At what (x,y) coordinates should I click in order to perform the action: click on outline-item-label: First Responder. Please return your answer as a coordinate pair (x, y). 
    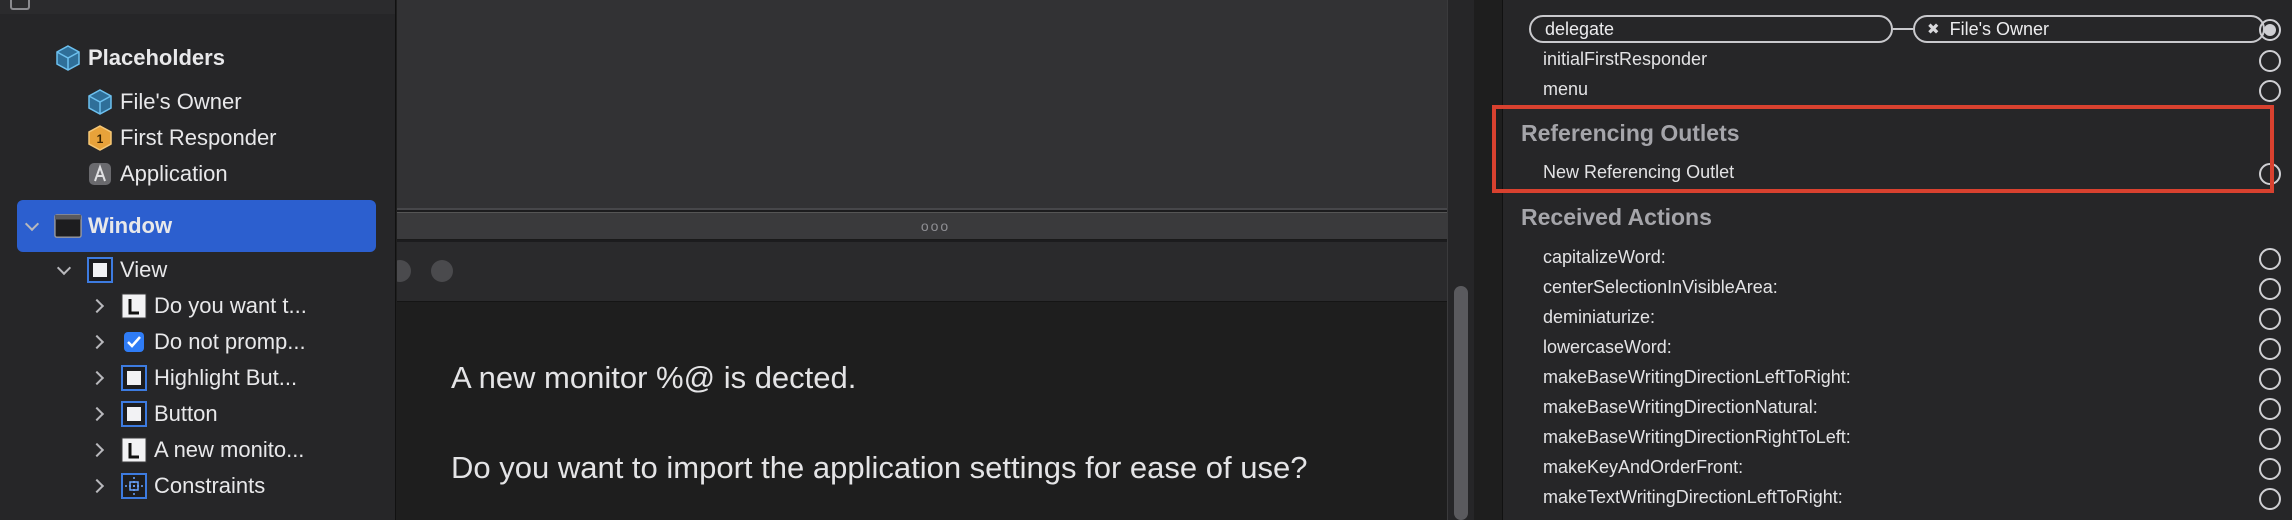
    Looking at the image, I should click on (198, 137).